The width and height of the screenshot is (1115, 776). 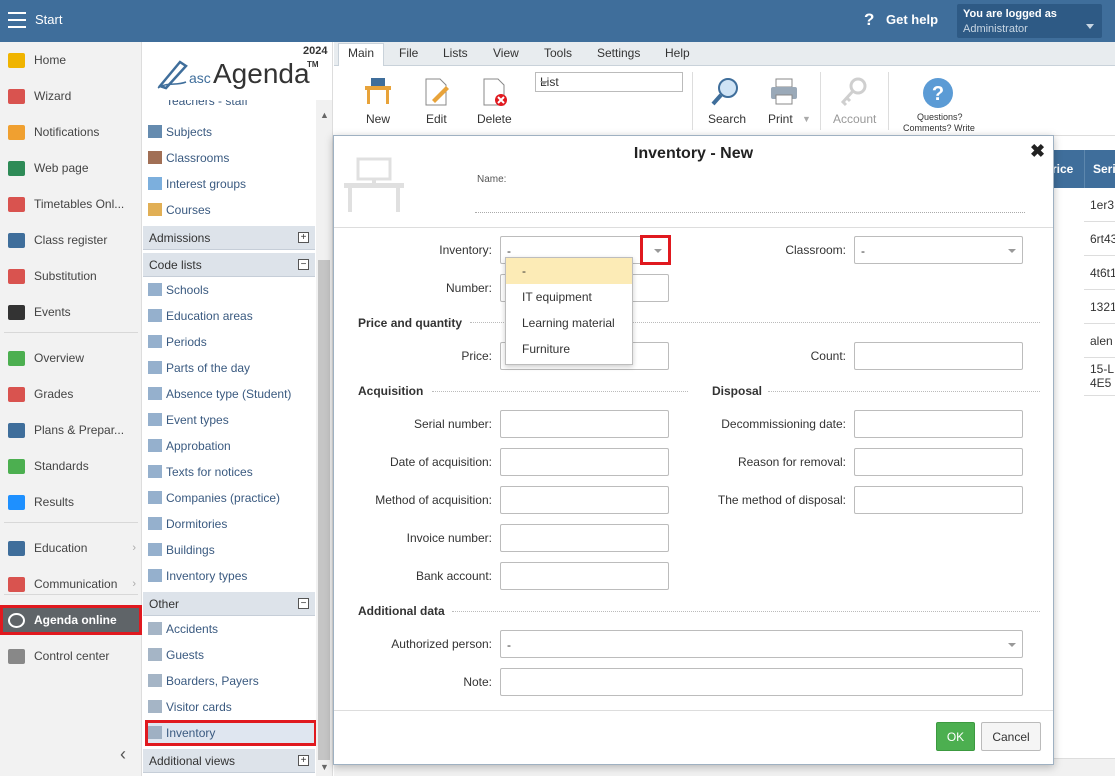 I want to click on search-button: Search, so click(x=727, y=119).